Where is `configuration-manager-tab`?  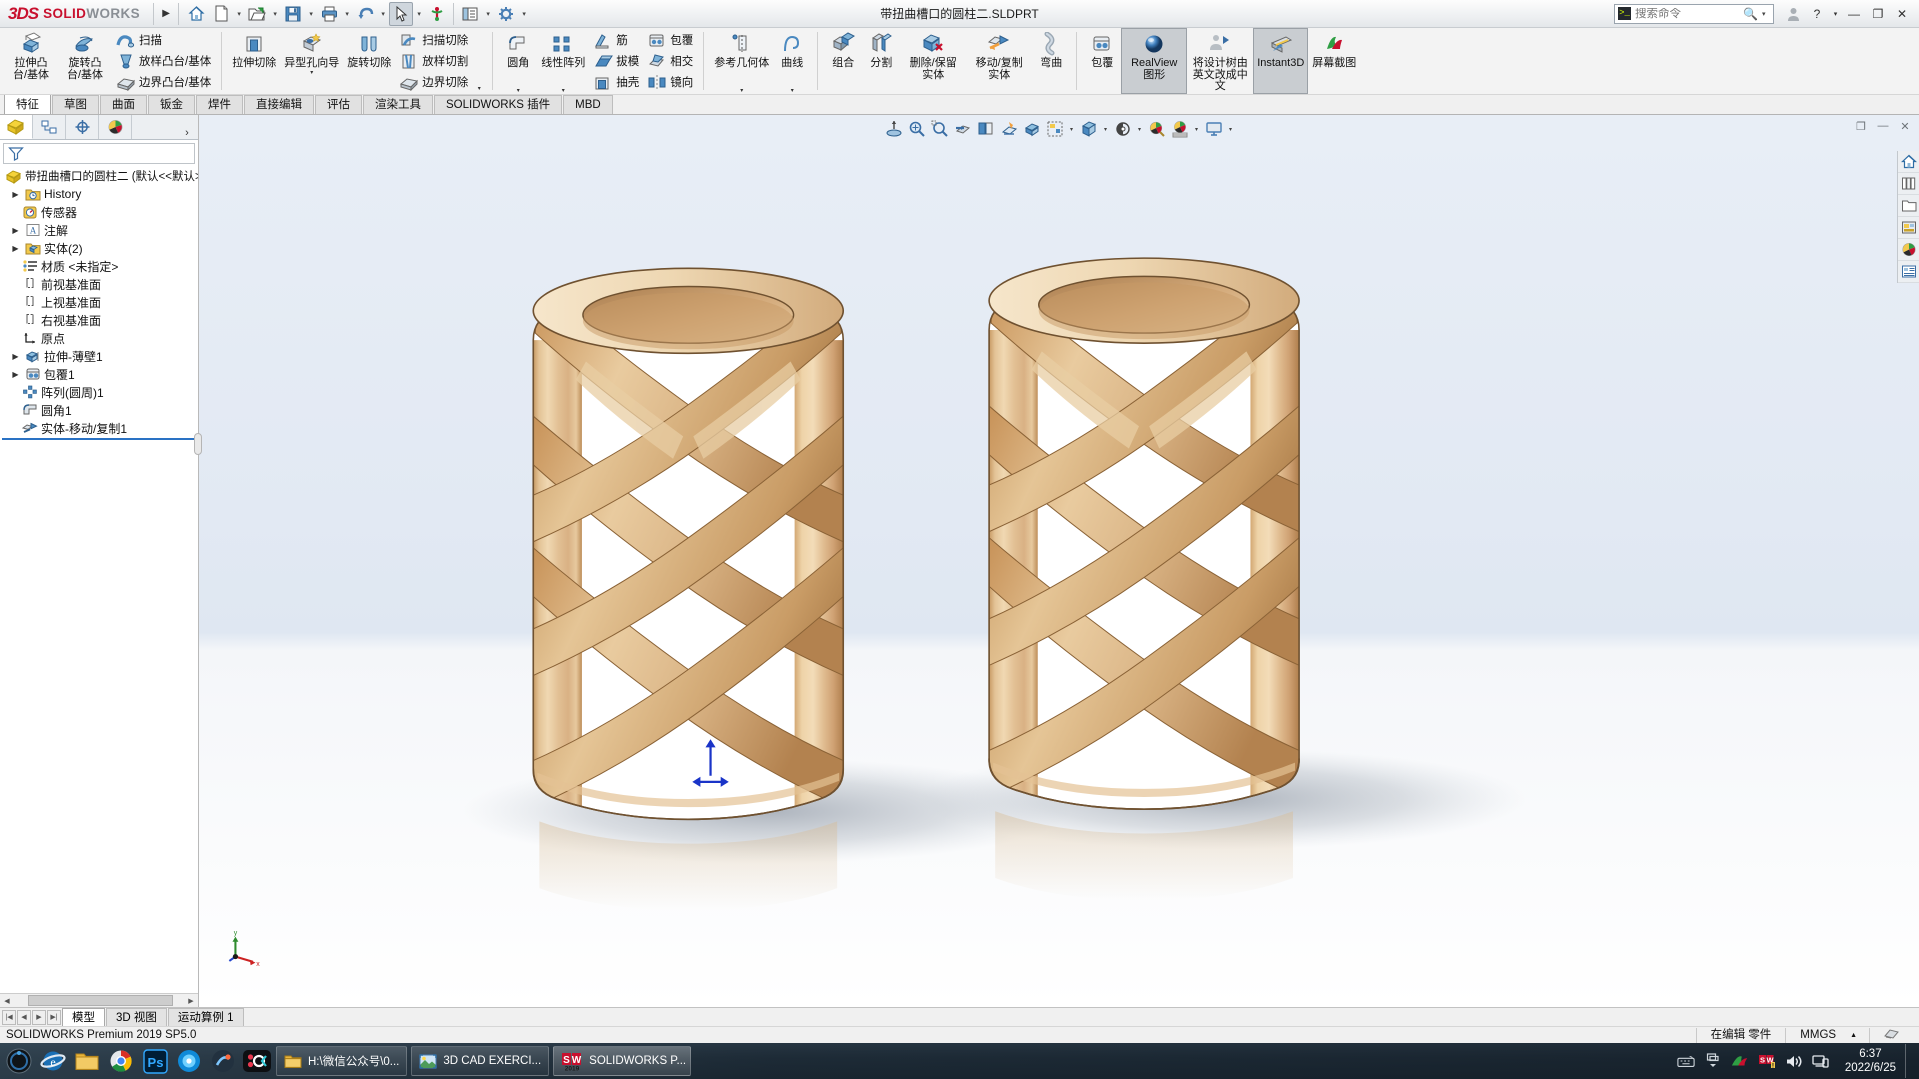 configuration-manager-tab is located at coordinates (82, 127).